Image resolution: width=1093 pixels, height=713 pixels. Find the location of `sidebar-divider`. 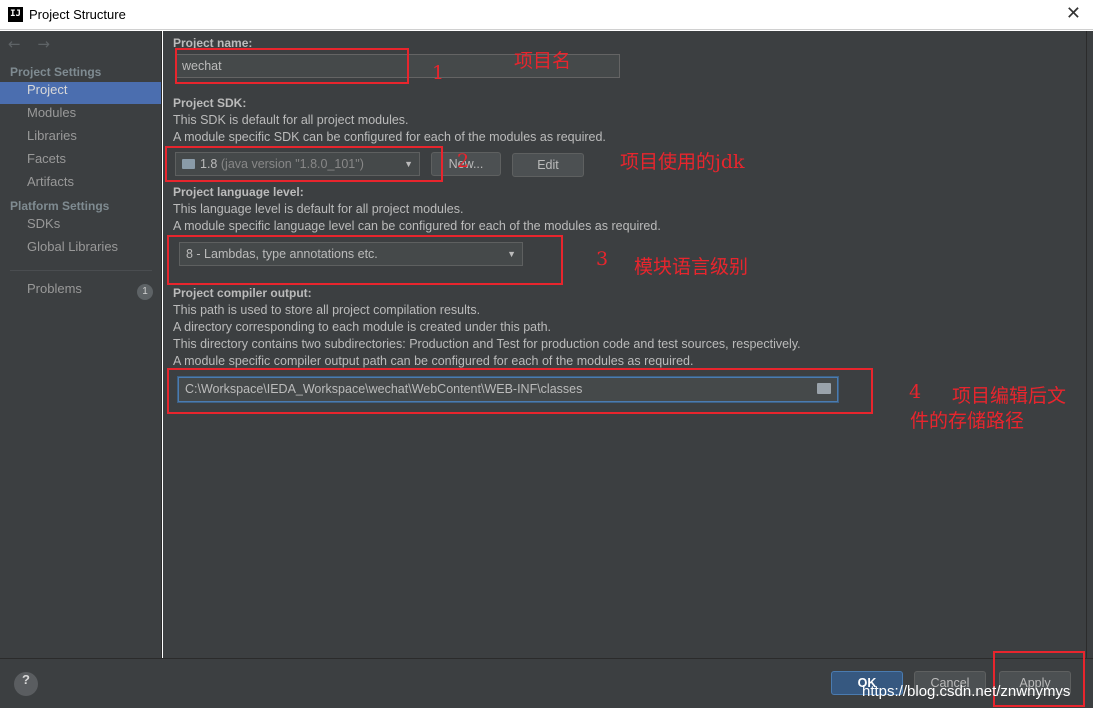

sidebar-divider is located at coordinates (81, 270).